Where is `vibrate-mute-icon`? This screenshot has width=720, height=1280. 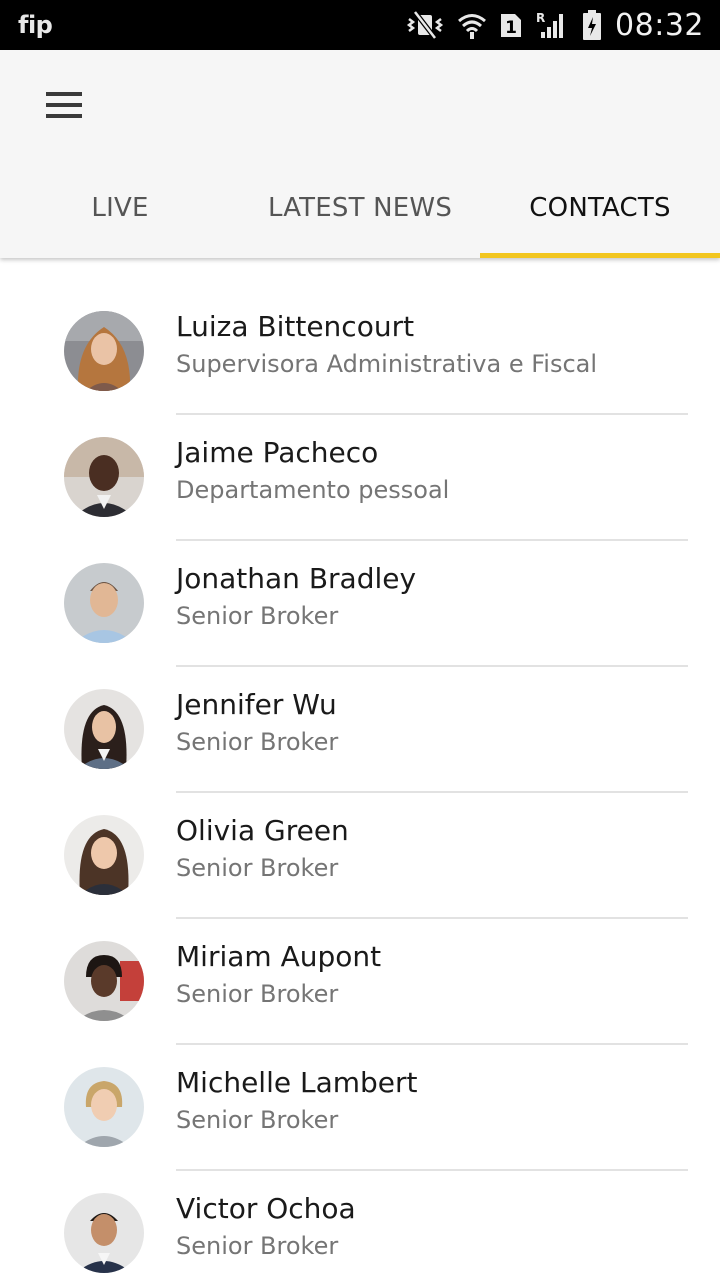
vibrate-mute-icon is located at coordinates (425, 25).